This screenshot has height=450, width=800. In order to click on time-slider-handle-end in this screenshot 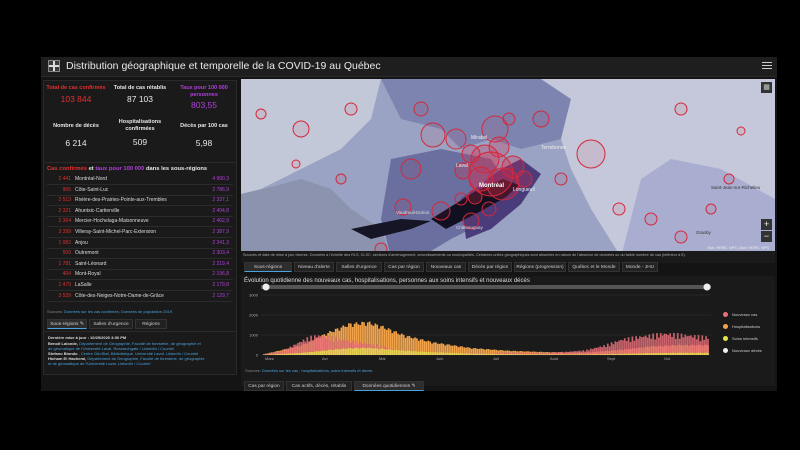, I will do `click(707, 287)`.